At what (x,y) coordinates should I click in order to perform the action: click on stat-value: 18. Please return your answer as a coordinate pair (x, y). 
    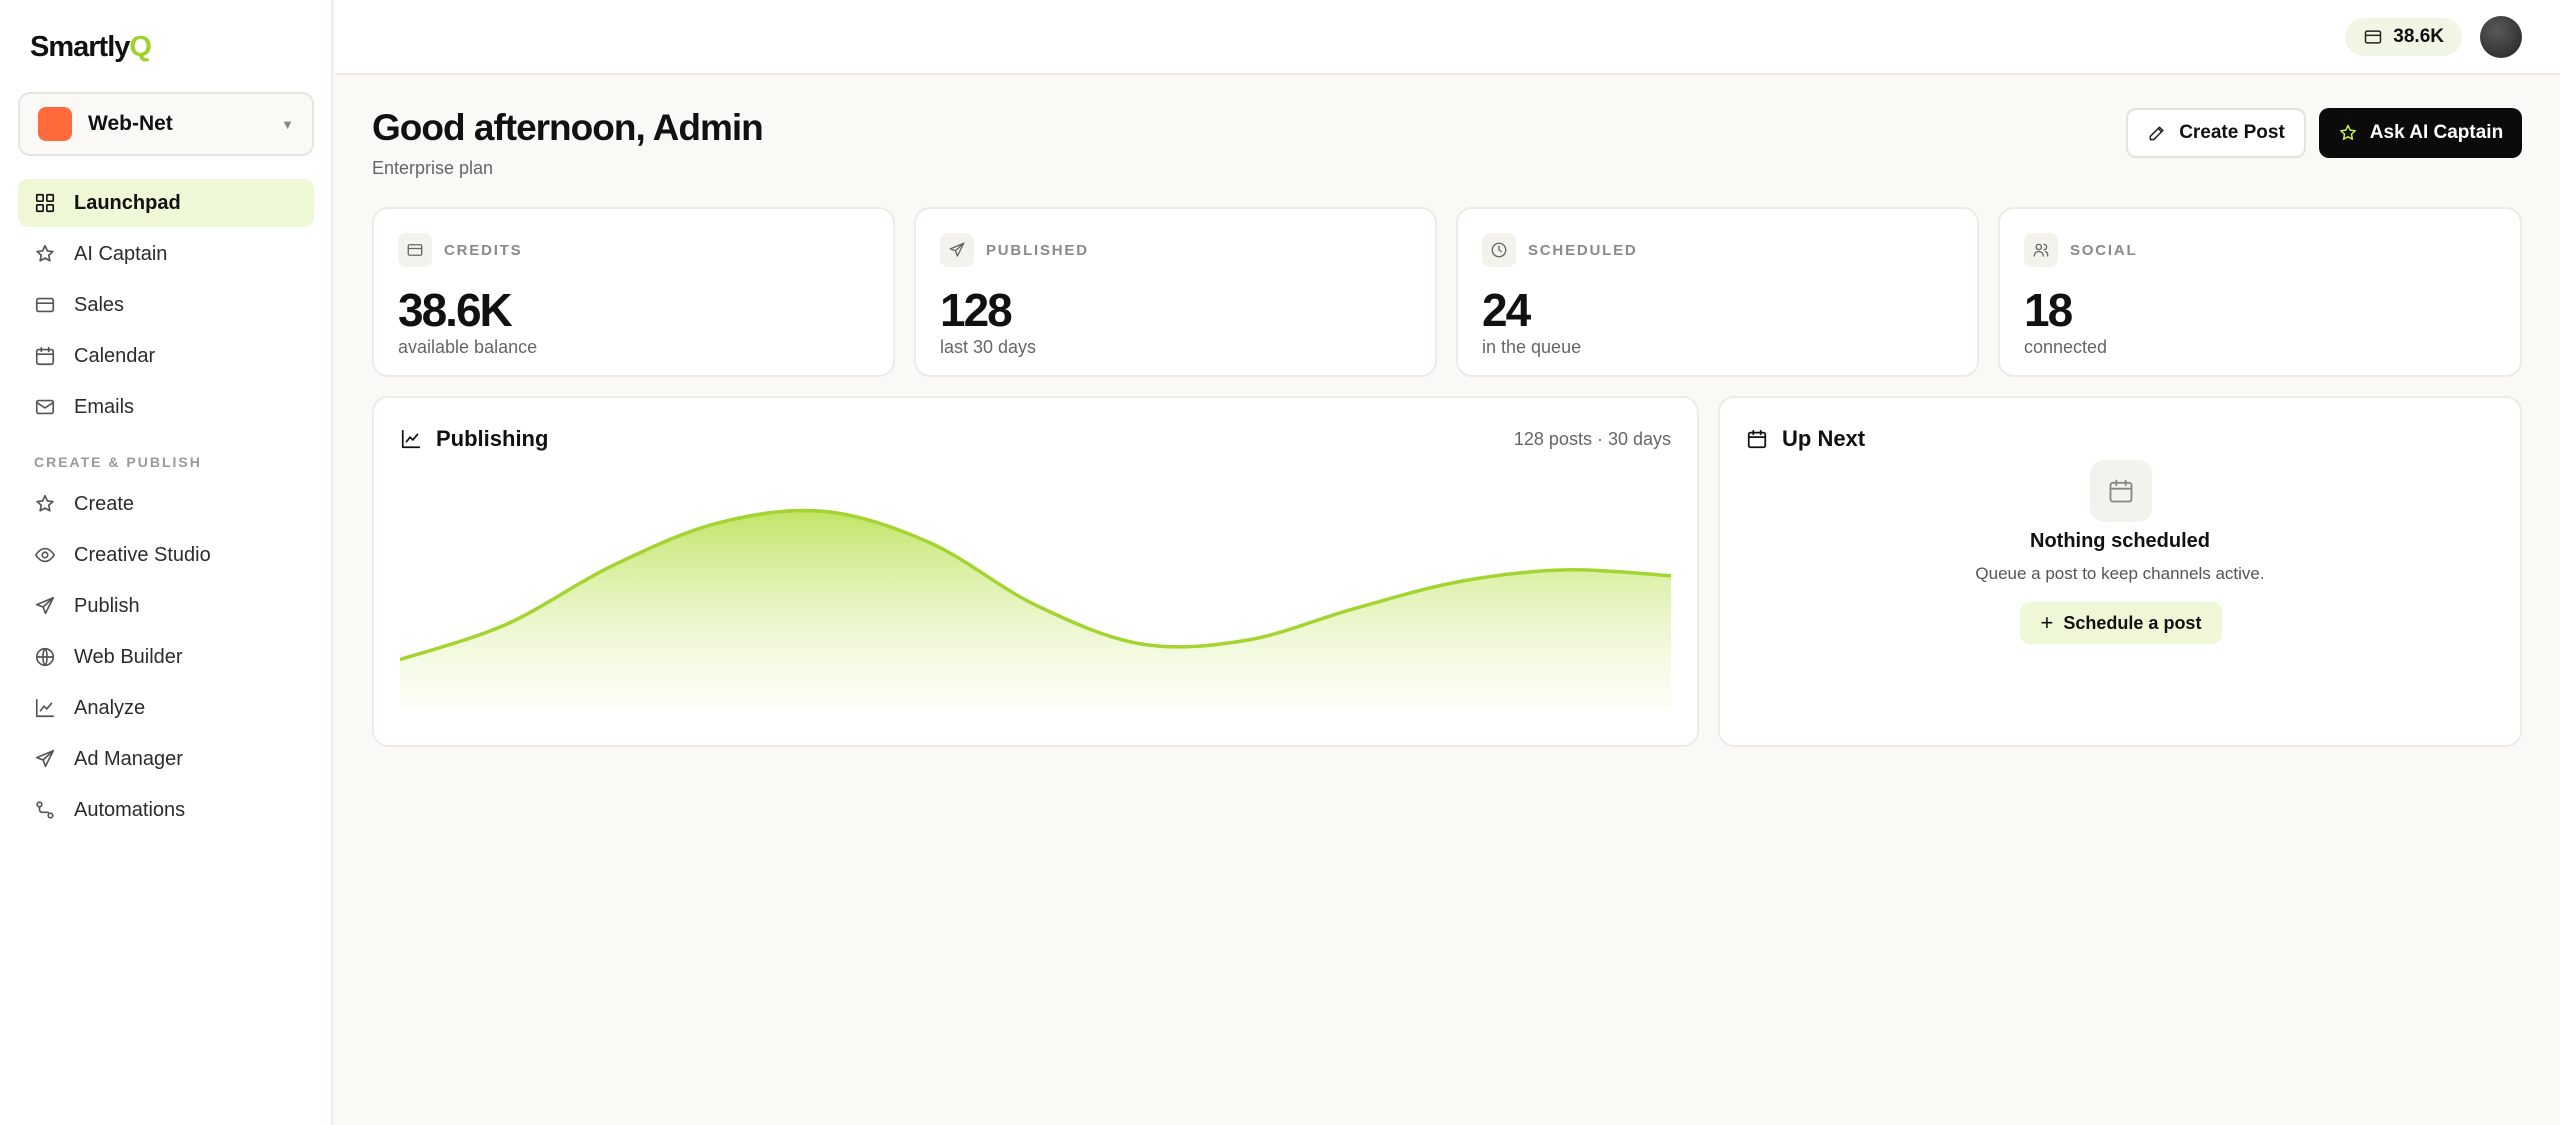
    Looking at the image, I should click on (2048, 310).